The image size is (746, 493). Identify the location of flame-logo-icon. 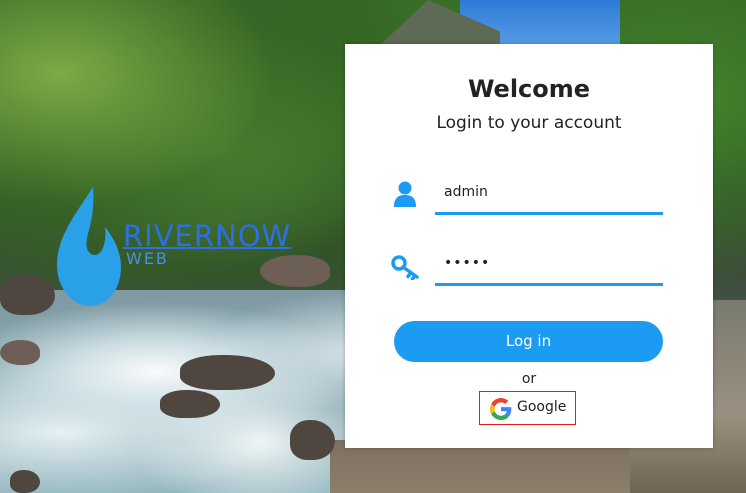
(89, 246).